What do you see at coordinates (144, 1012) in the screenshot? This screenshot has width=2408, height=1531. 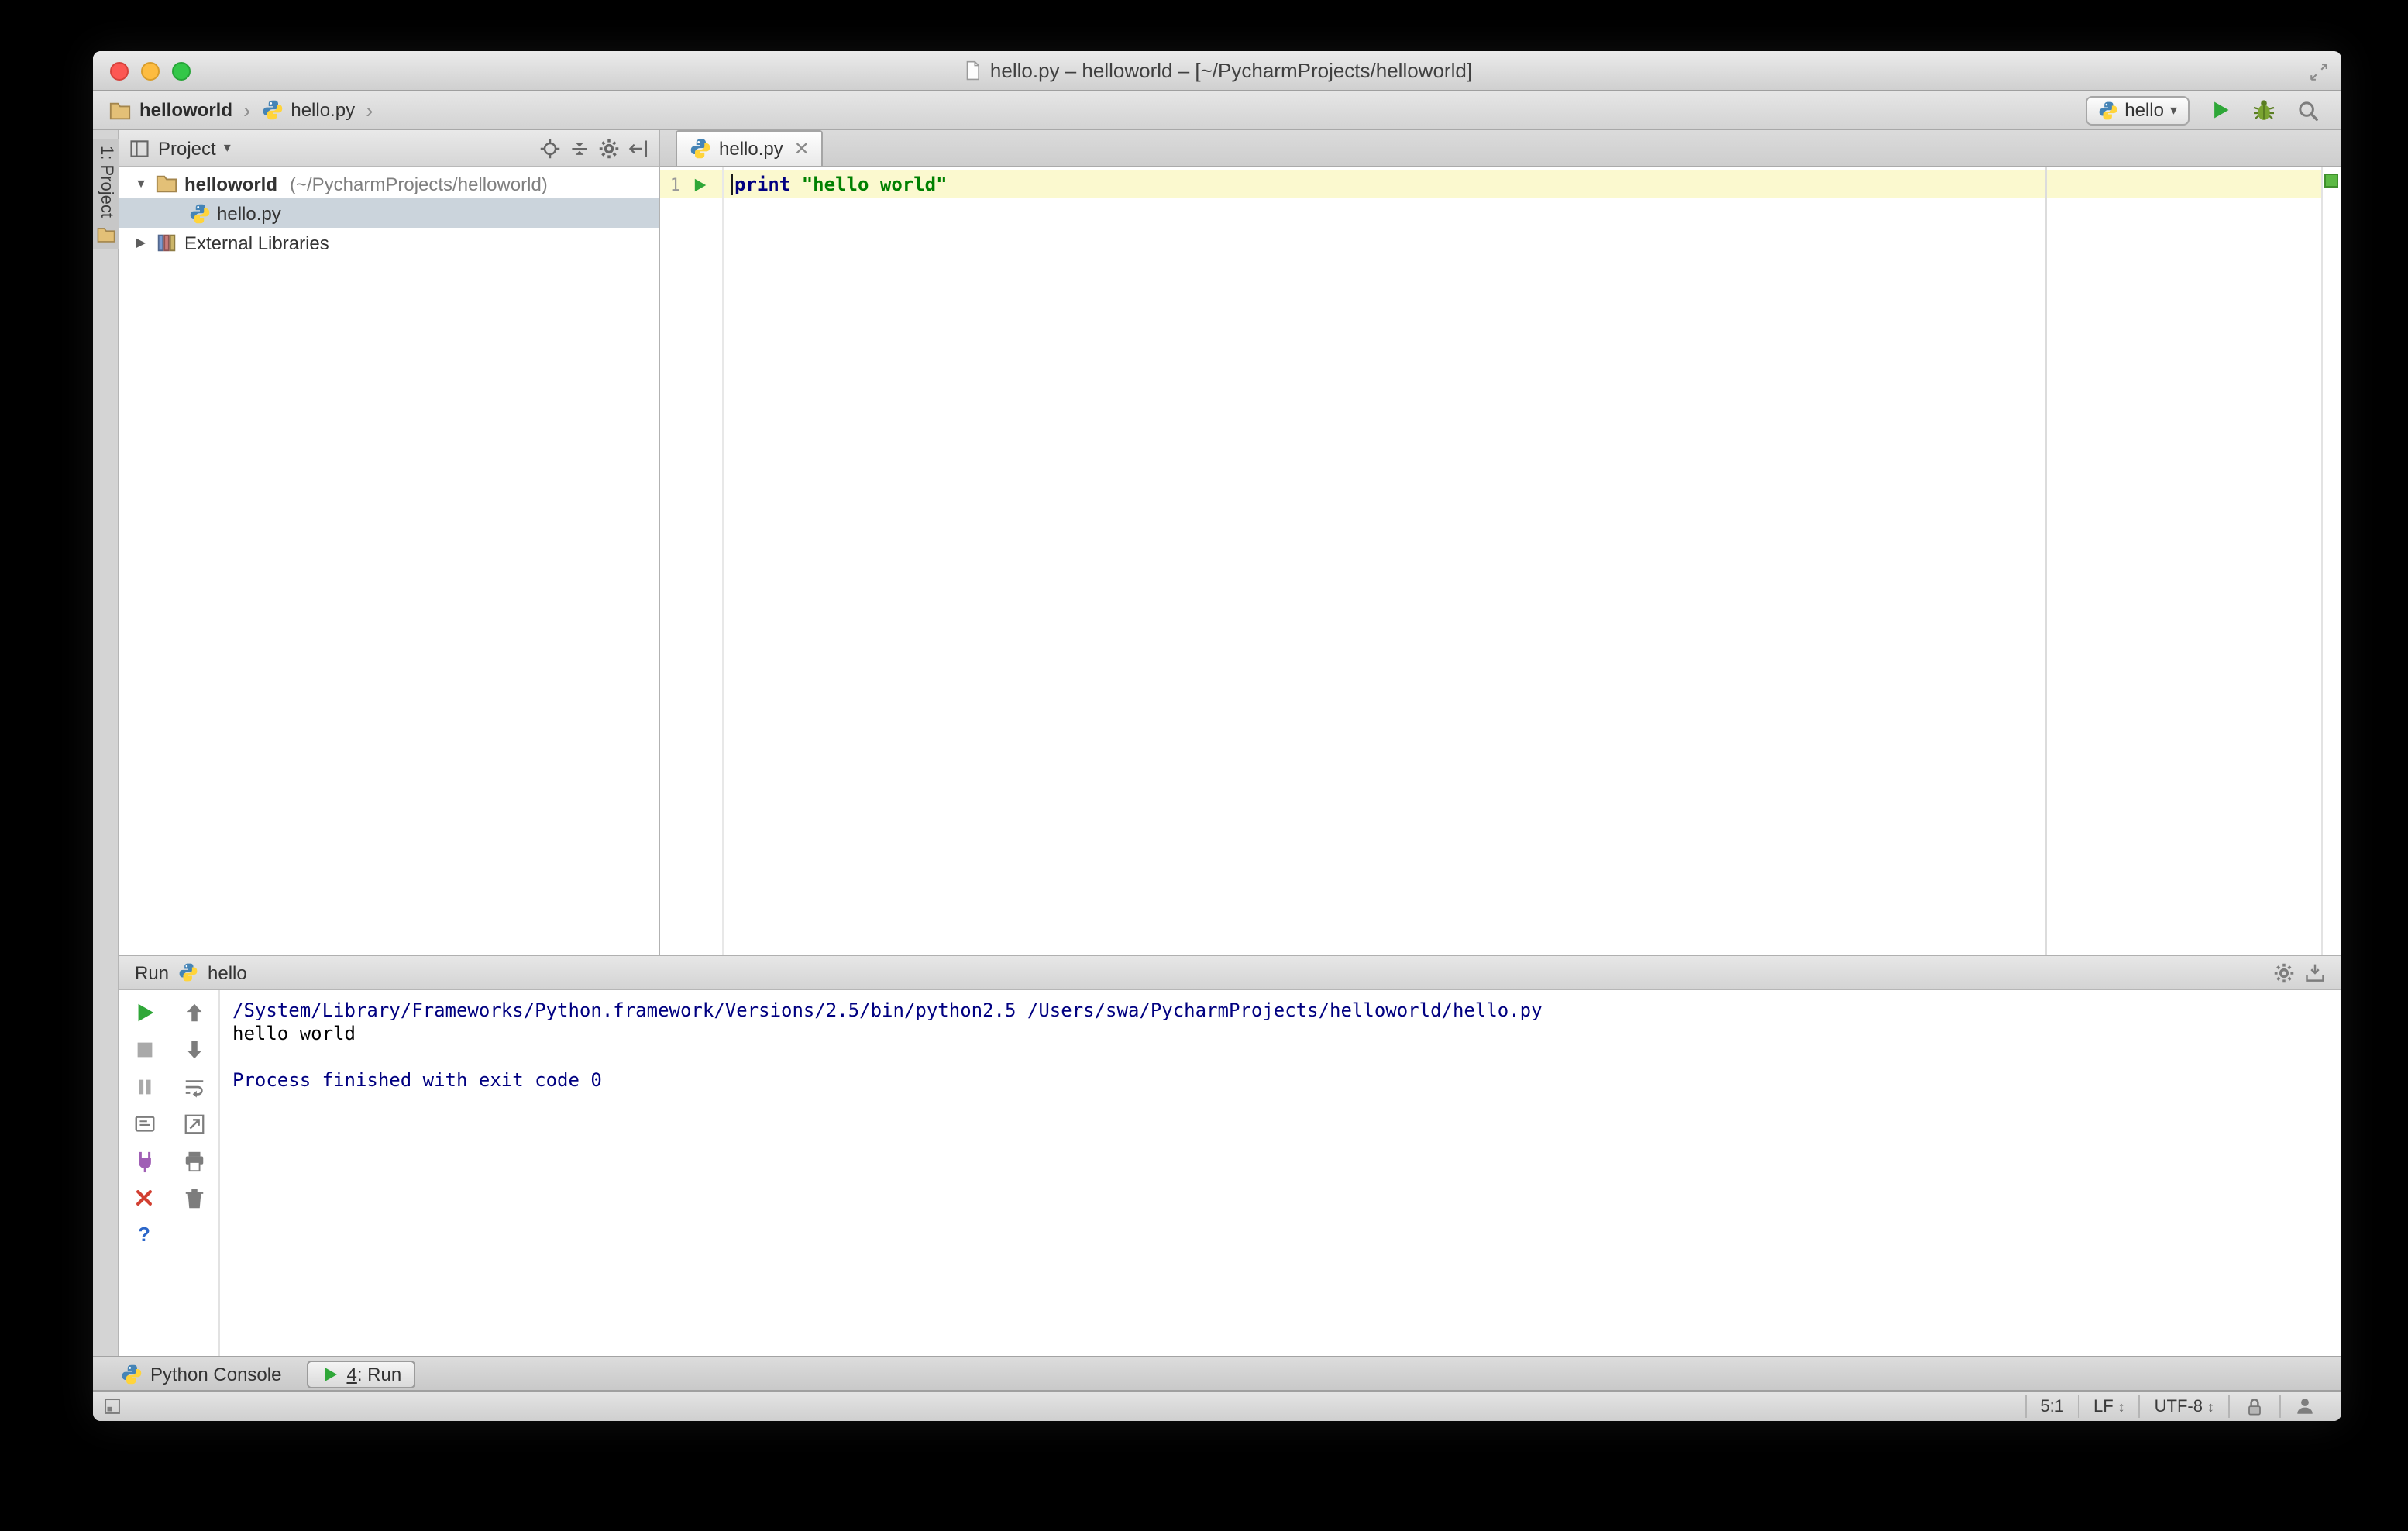 I see `rerun-button` at bounding box center [144, 1012].